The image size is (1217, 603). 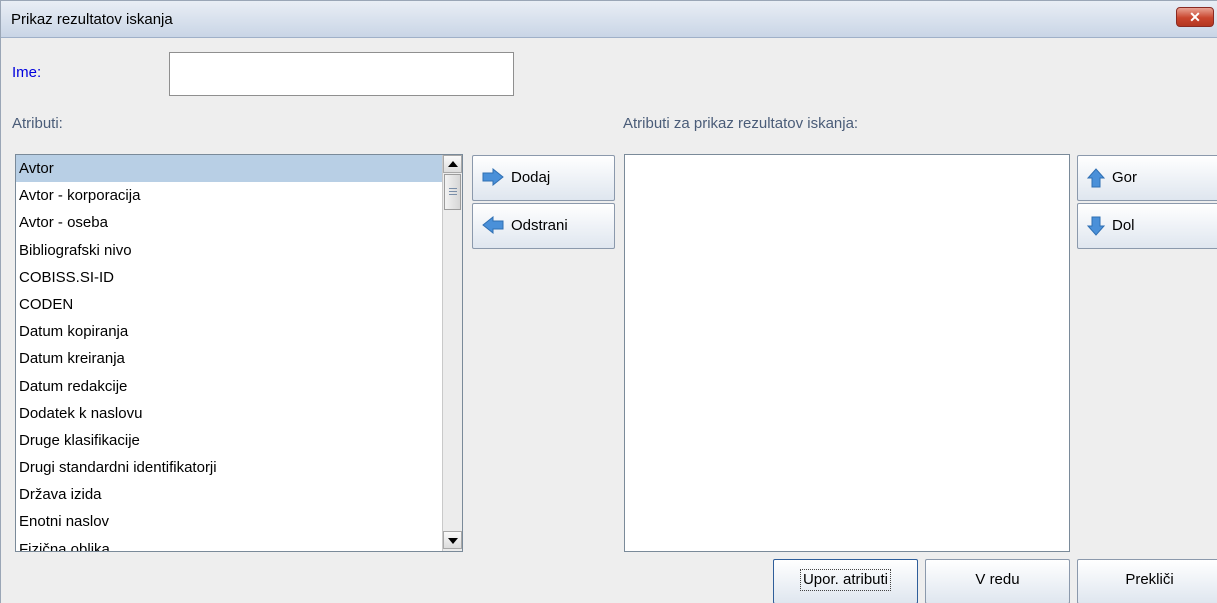 What do you see at coordinates (27, 72) in the screenshot?
I see `name-label: Ime:` at bounding box center [27, 72].